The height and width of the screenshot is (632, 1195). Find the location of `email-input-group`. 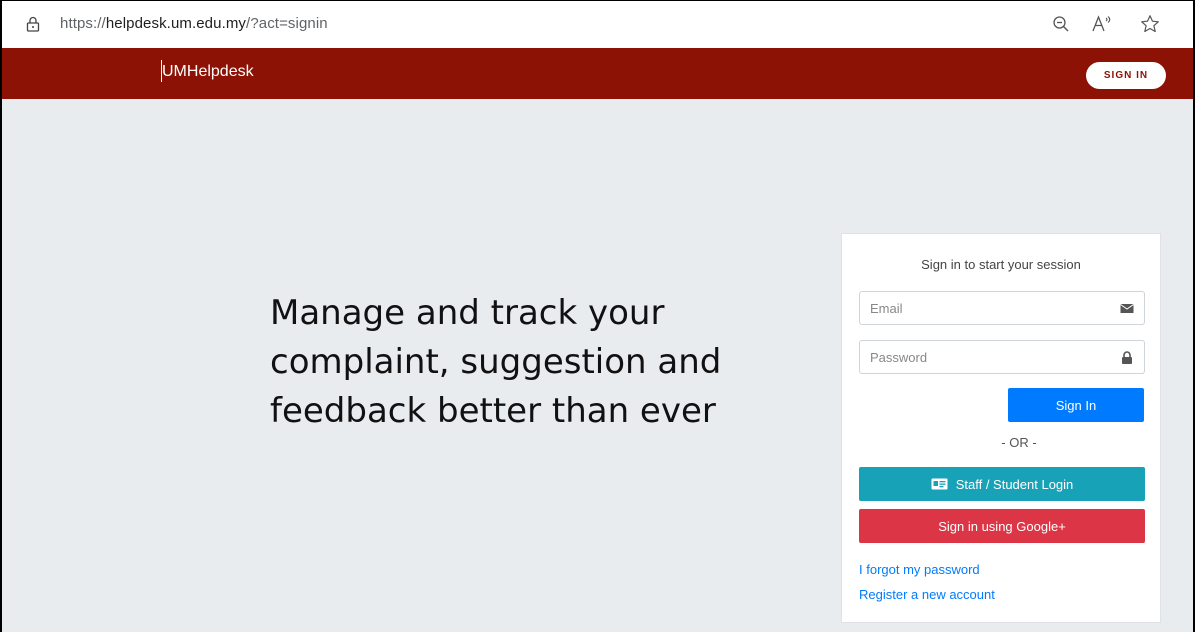

email-input-group is located at coordinates (1002, 308).